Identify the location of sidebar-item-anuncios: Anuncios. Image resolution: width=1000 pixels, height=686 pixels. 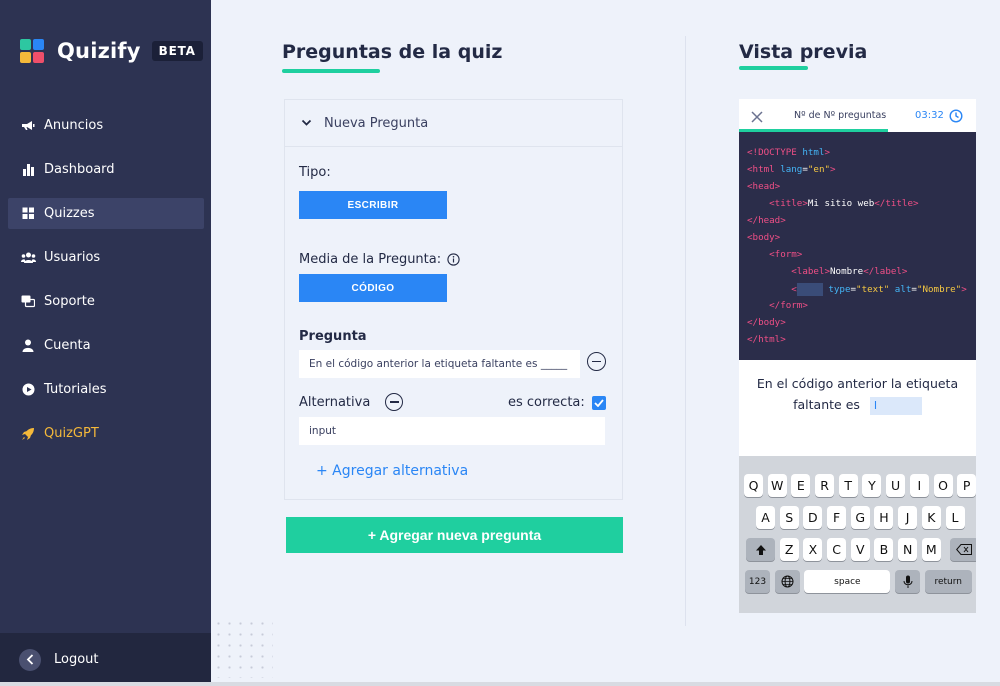
(106, 125).